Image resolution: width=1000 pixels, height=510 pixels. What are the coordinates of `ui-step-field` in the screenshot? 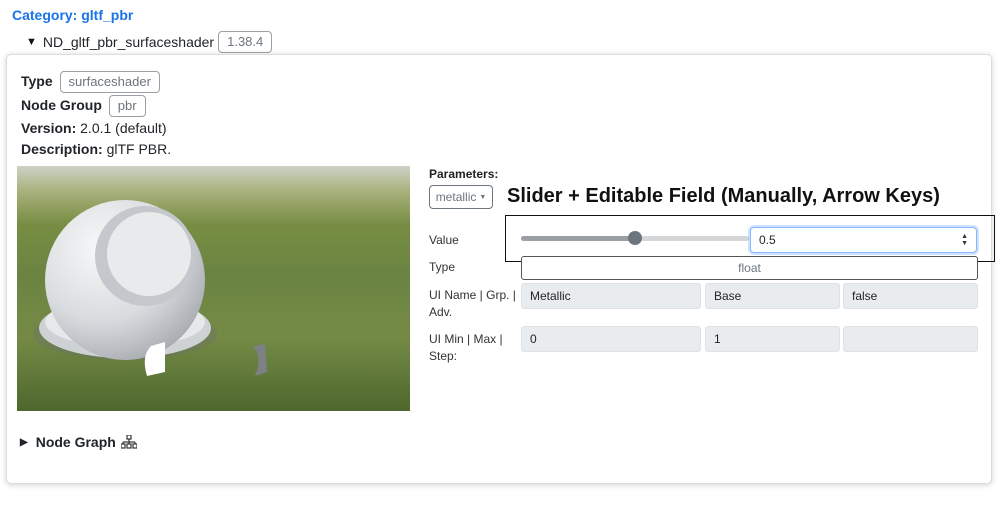 It's located at (910, 339).